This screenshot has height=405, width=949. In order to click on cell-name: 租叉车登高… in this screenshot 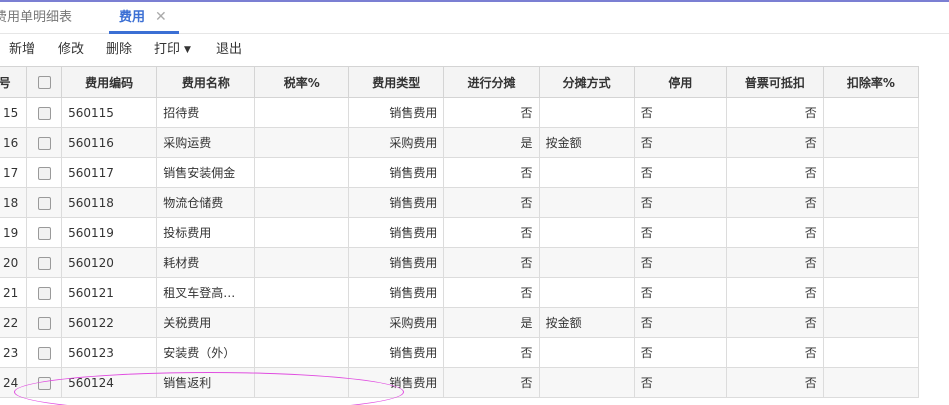, I will do `click(206, 292)`.